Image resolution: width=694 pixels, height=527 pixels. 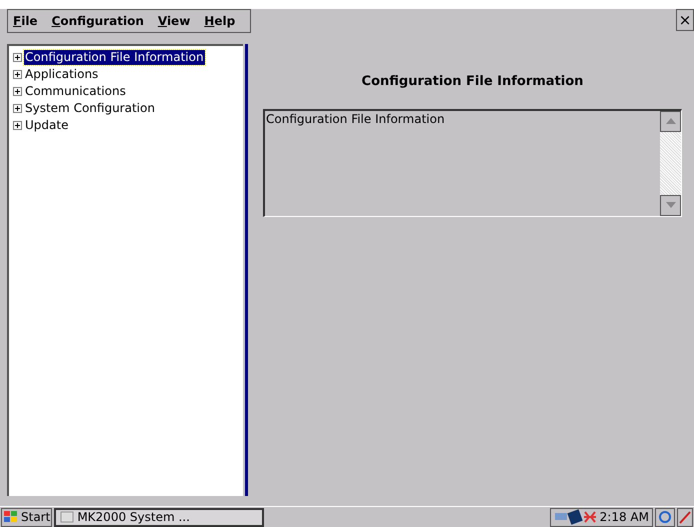 What do you see at coordinates (47, 125) in the screenshot?
I see `tree-item: Update` at bounding box center [47, 125].